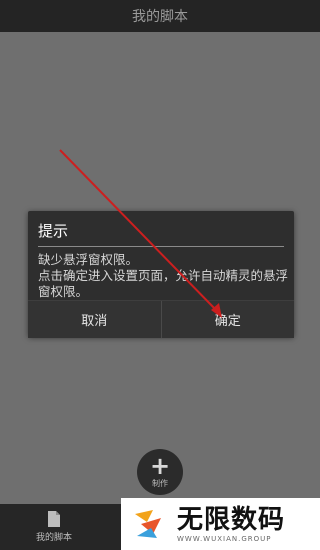 The height and width of the screenshot is (550, 320). I want to click on tab-my-scripts: 我的脚本, so click(54, 527).